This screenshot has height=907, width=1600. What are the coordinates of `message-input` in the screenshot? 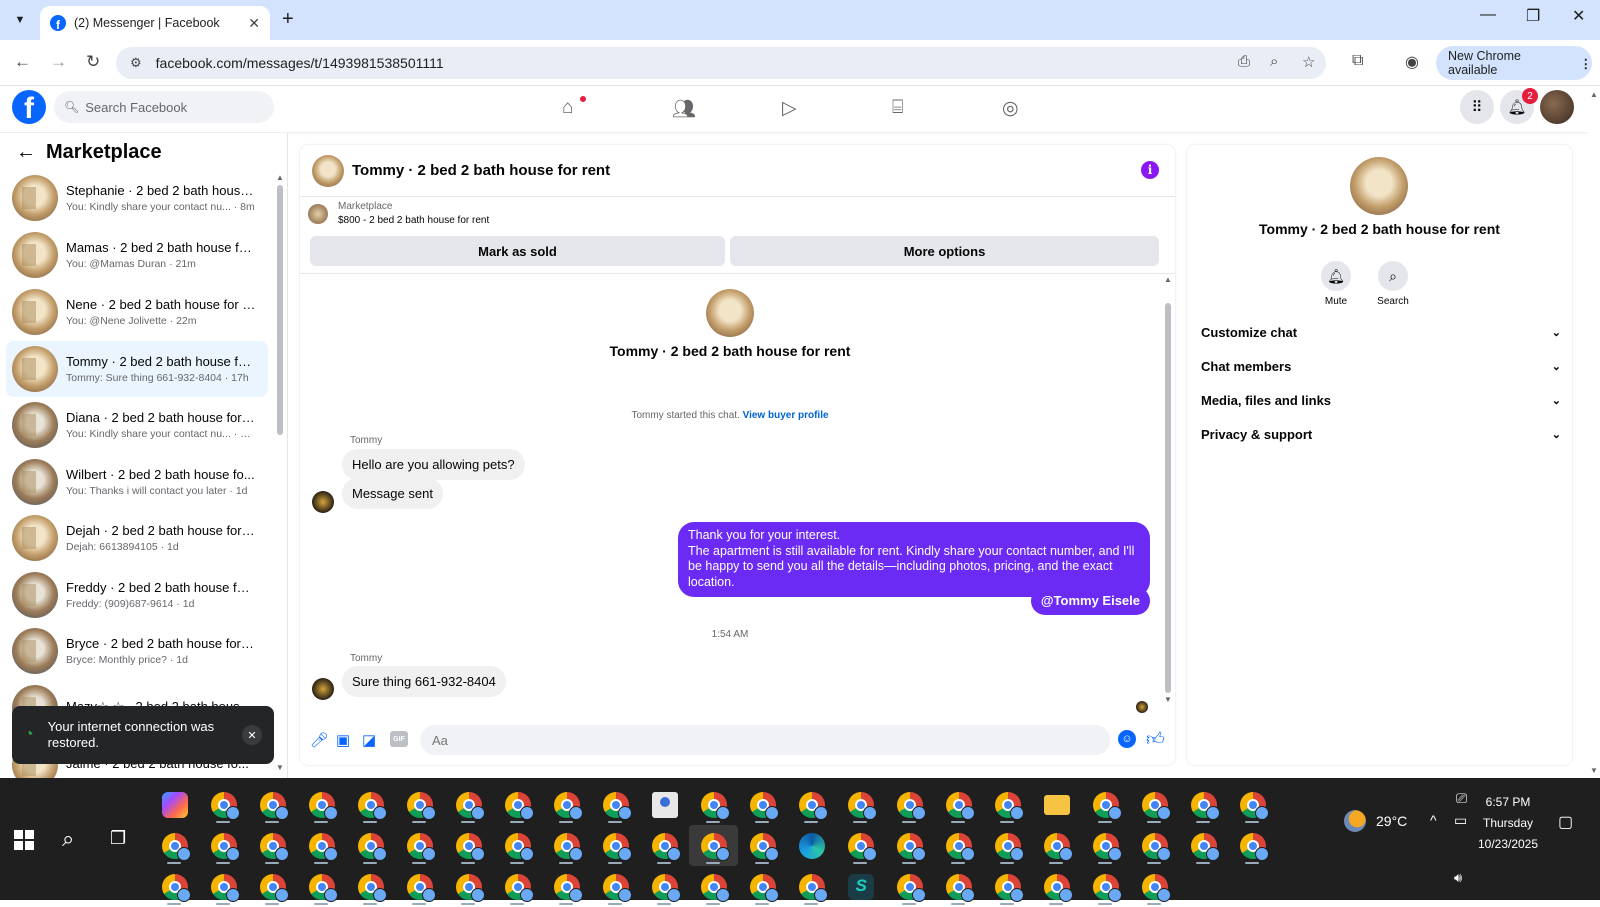 It's located at (765, 740).